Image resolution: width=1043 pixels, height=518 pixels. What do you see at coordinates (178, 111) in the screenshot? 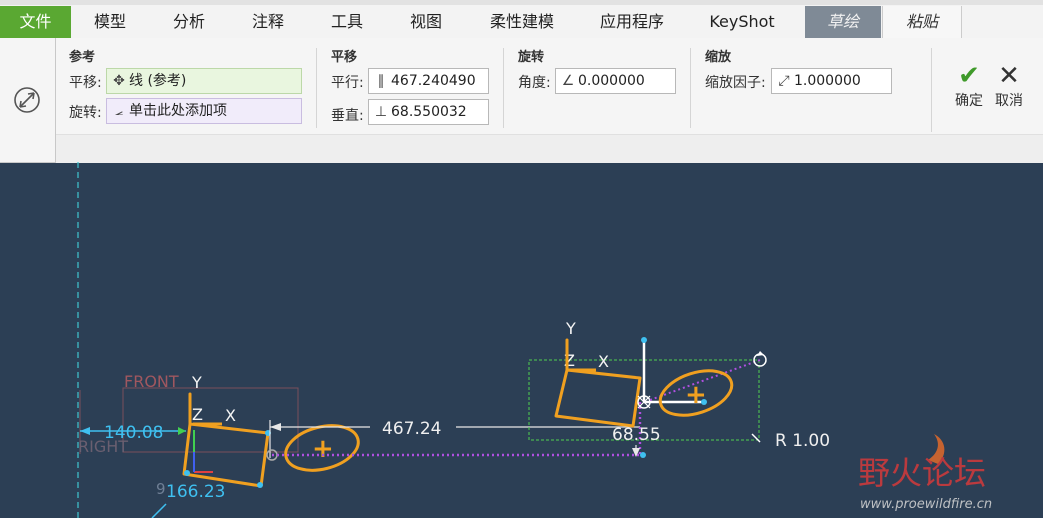
I see `rotate-reference-value: 单击此处添加项` at bounding box center [178, 111].